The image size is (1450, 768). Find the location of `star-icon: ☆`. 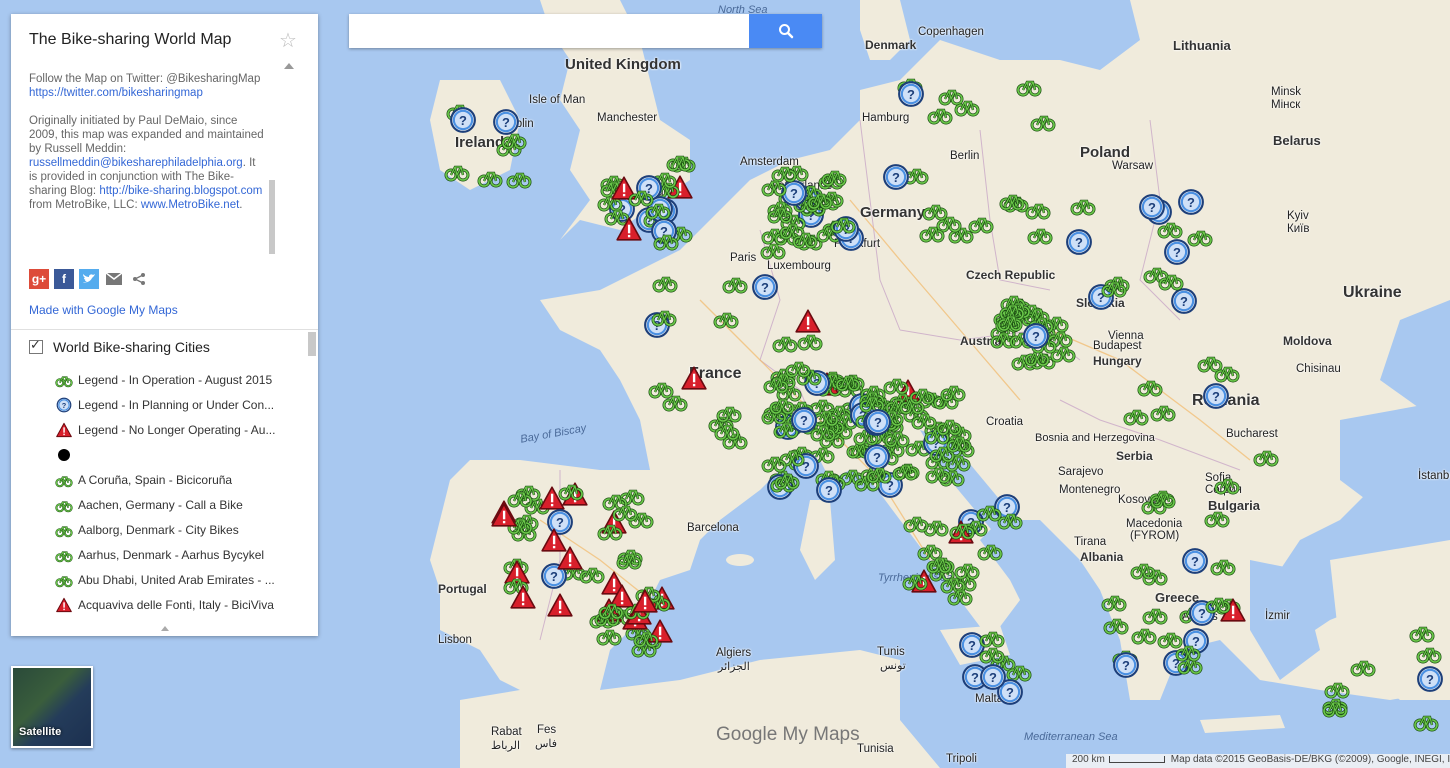

star-icon: ☆ is located at coordinates (288, 40).